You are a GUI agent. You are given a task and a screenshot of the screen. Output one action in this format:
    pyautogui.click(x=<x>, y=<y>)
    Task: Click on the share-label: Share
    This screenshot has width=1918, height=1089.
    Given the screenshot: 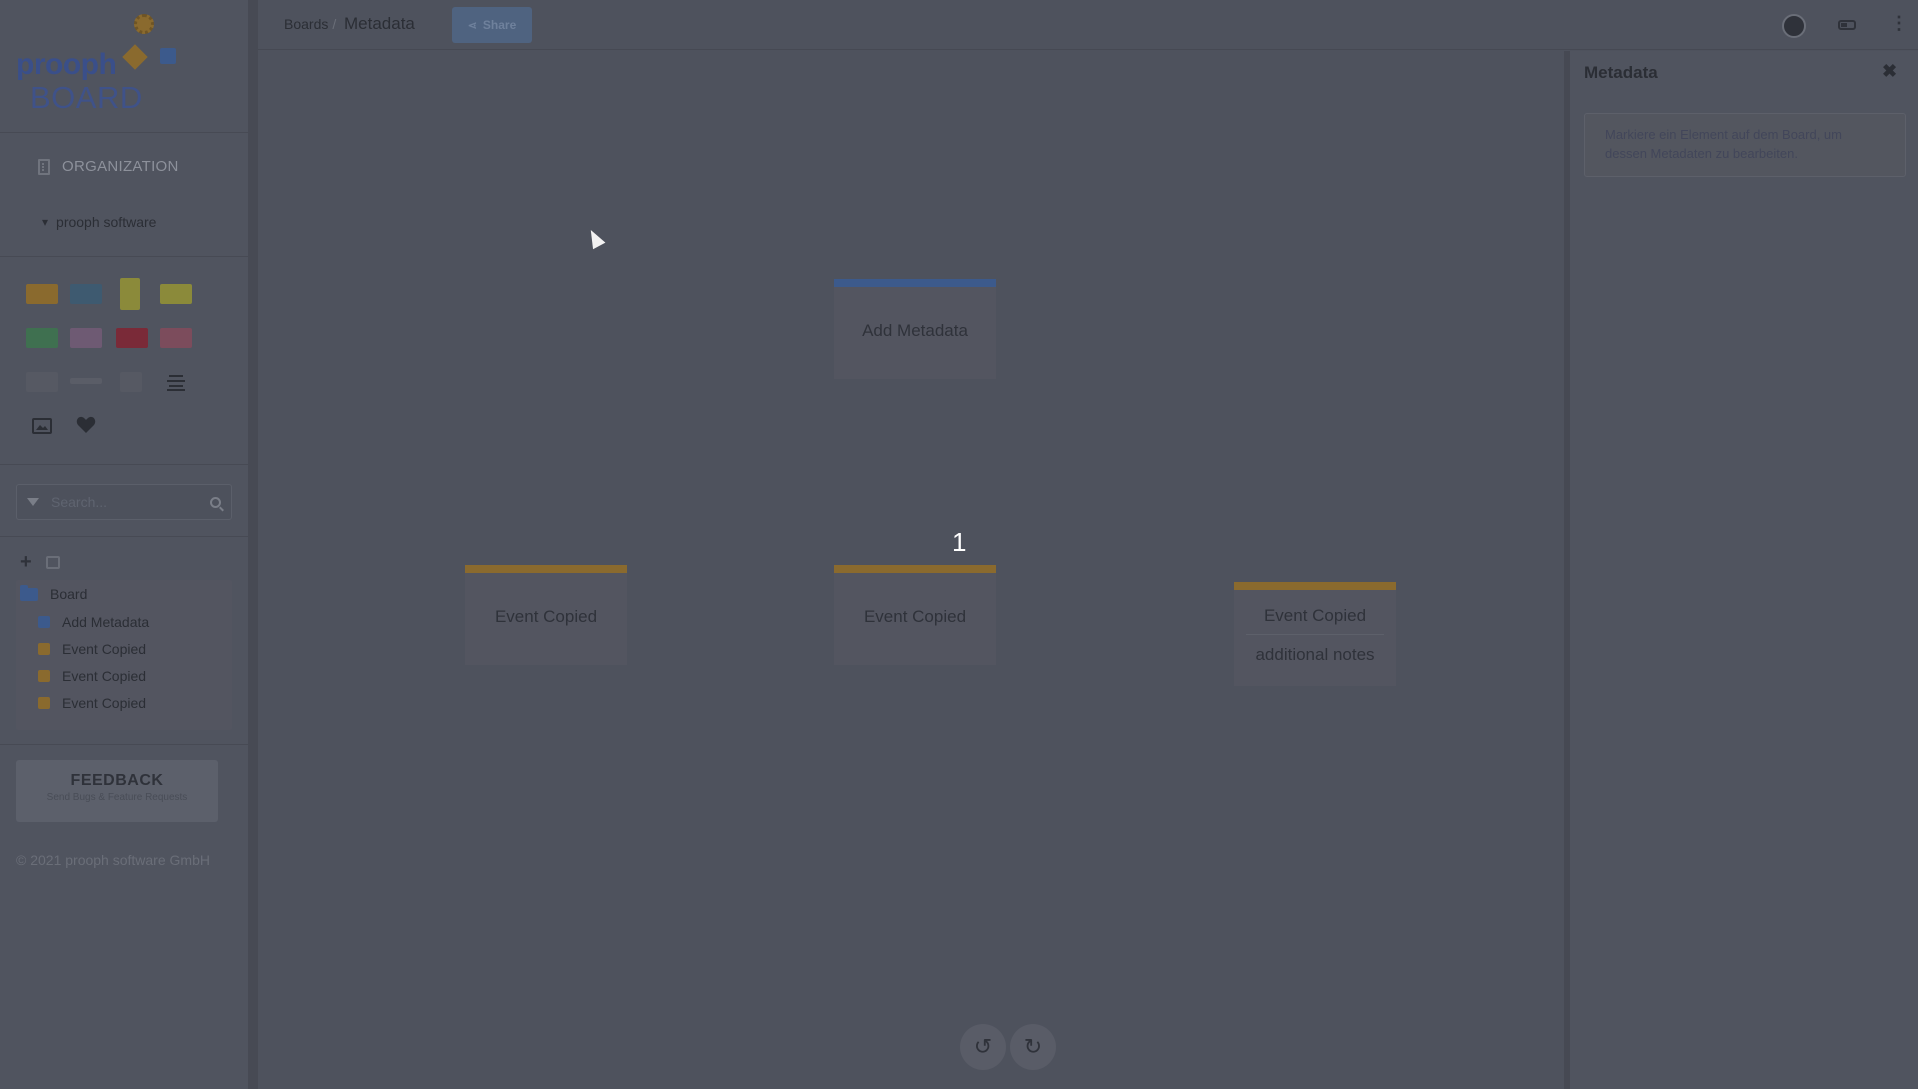 What is the action you would take?
    pyautogui.click(x=499, y=25)
    